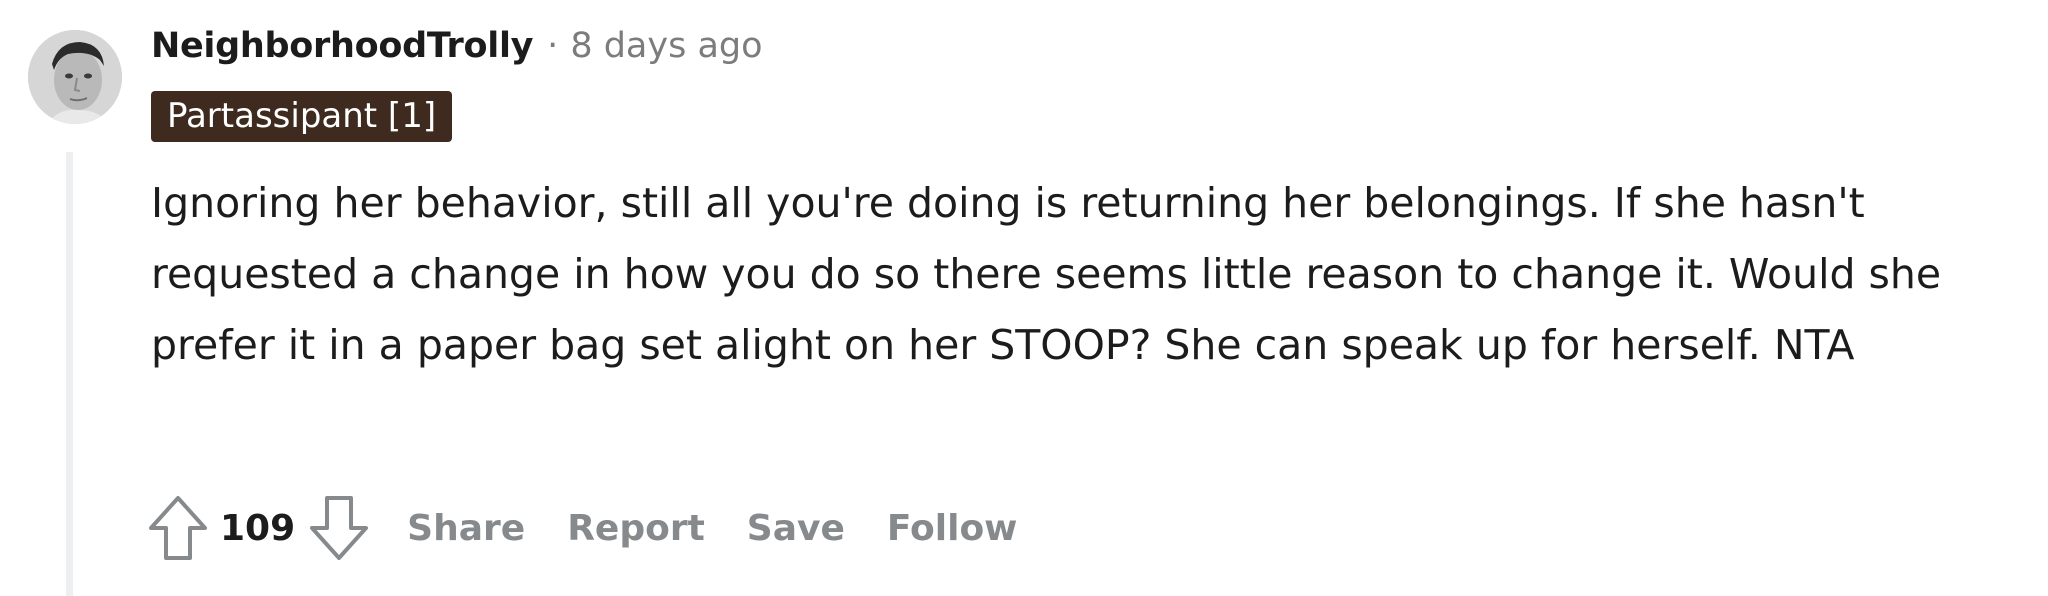 This screenshot has width=2048, height=596. Describe the element at coordinates (302, 116) in the screenshot. I see `user-flair: Partassipant [1]` at that location.